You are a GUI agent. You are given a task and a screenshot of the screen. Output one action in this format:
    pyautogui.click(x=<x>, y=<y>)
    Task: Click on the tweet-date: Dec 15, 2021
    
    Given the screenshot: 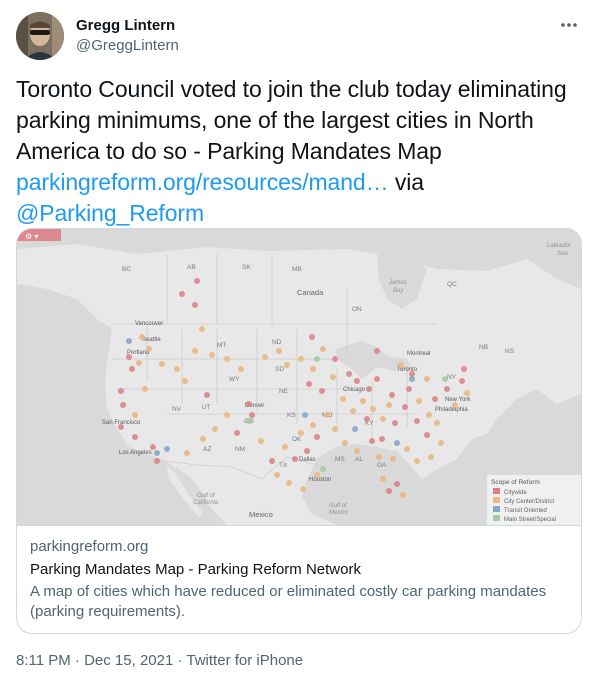 What is the action you would take?
    pyautogui.click(x=128, y=660)
    